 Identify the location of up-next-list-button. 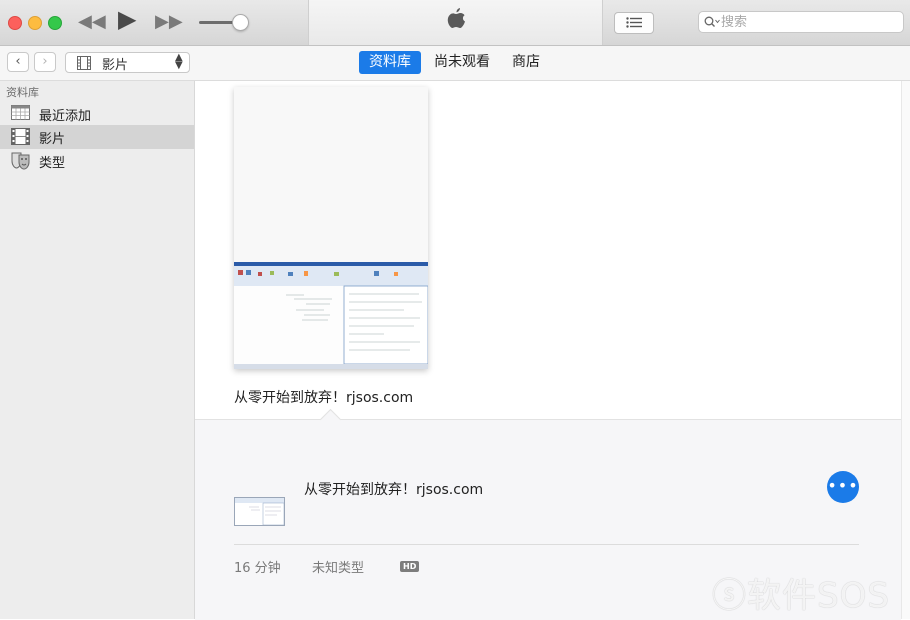
(634, 23).